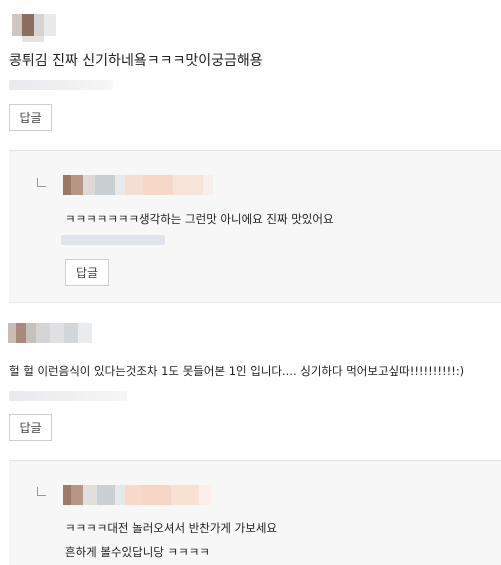 The image size is (501, 565). Describe the element at coordinates (171, 528) in the screenshot. I see `reply-text-line-1: ㅋㅋㅋㅋ대전 놀러오셔서 반찬가게 가보세요` at that location.